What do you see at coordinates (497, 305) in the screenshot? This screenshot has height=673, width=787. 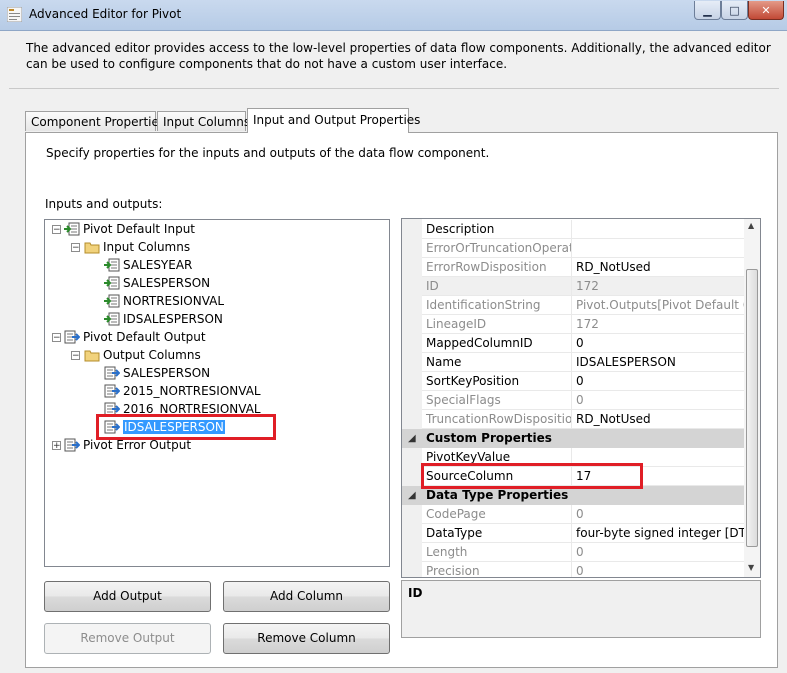 I see `property-name: IdentificationString` at bounding box center [497, 305].